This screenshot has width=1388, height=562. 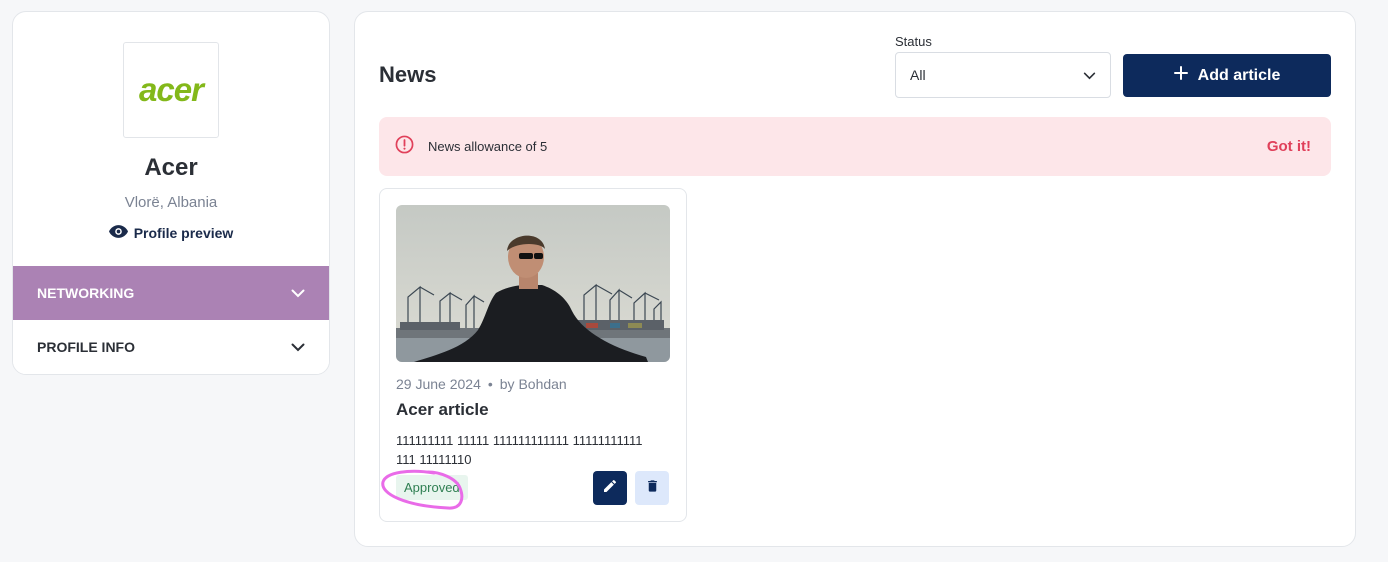 I want to click on alert-circle-icon, so click(x=404, y=147).